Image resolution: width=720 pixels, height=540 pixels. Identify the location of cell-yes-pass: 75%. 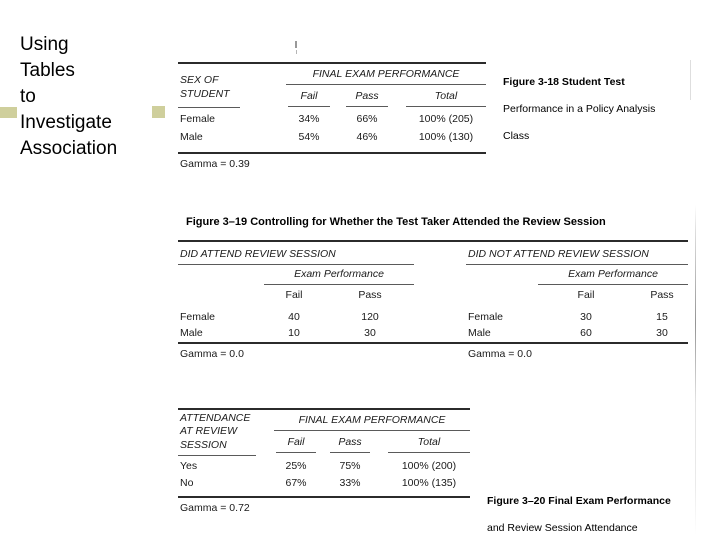
(350, 466).